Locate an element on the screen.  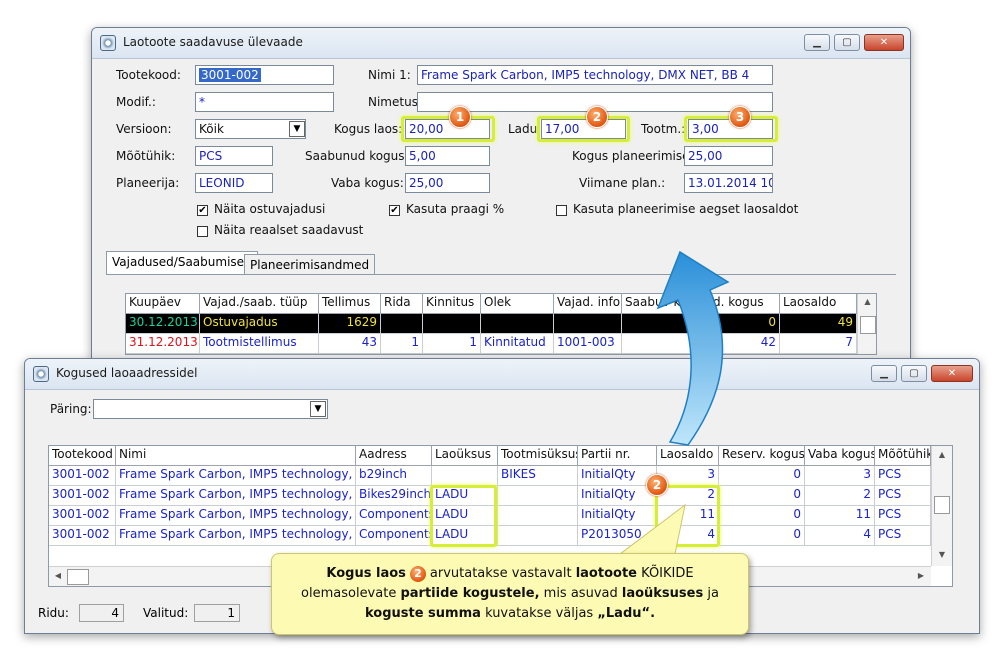
loc-row4-tootekood: 3001-002 is located at coordinates (82, 536).